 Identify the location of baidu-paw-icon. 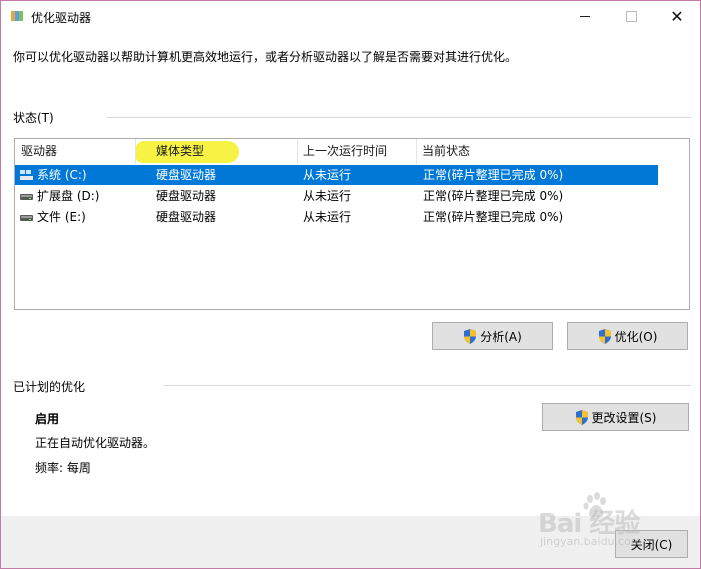
(594, 505).